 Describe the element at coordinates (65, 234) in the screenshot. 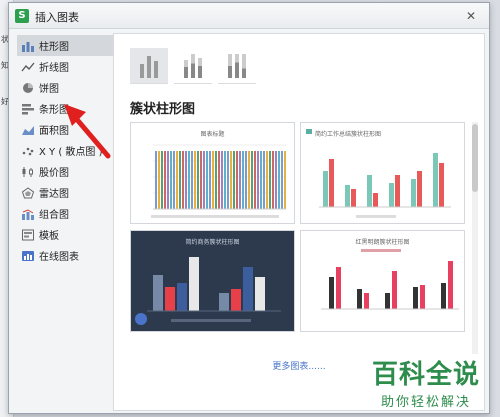

I see `sidebar-item-template: 模板` at that location.